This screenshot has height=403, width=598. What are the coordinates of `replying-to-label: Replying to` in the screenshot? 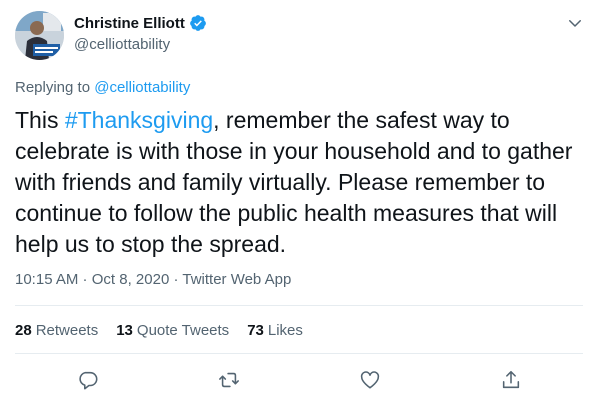 It's located at (55, 87).